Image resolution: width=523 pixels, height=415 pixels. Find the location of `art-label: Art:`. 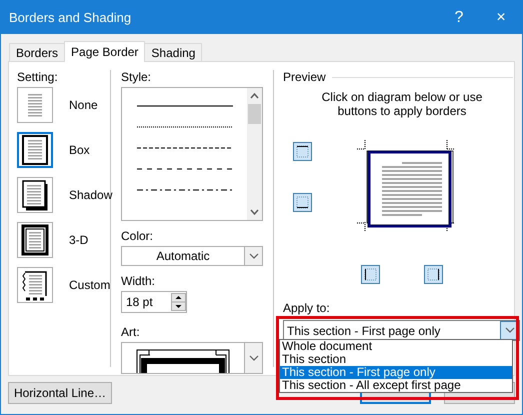

art-label: Art: is located at coordinates (131, 332).